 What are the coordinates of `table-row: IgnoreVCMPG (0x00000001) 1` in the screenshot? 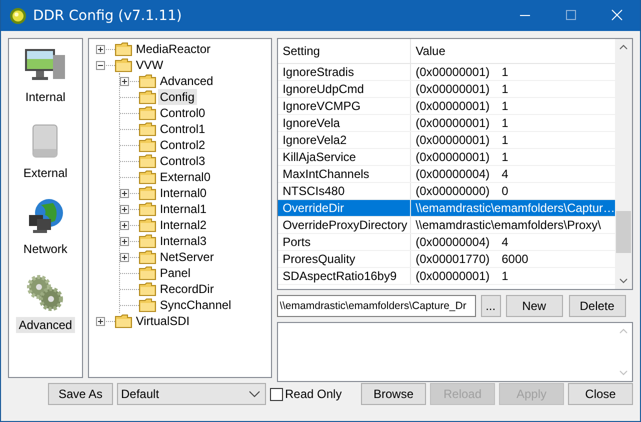 It's located at (446, 106).